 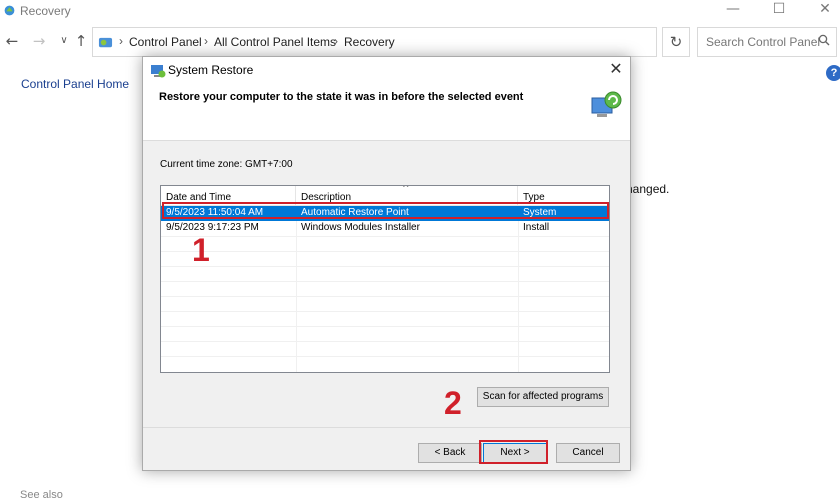 I want to click on close-window-button: ✕, so click(x=821, y=10).